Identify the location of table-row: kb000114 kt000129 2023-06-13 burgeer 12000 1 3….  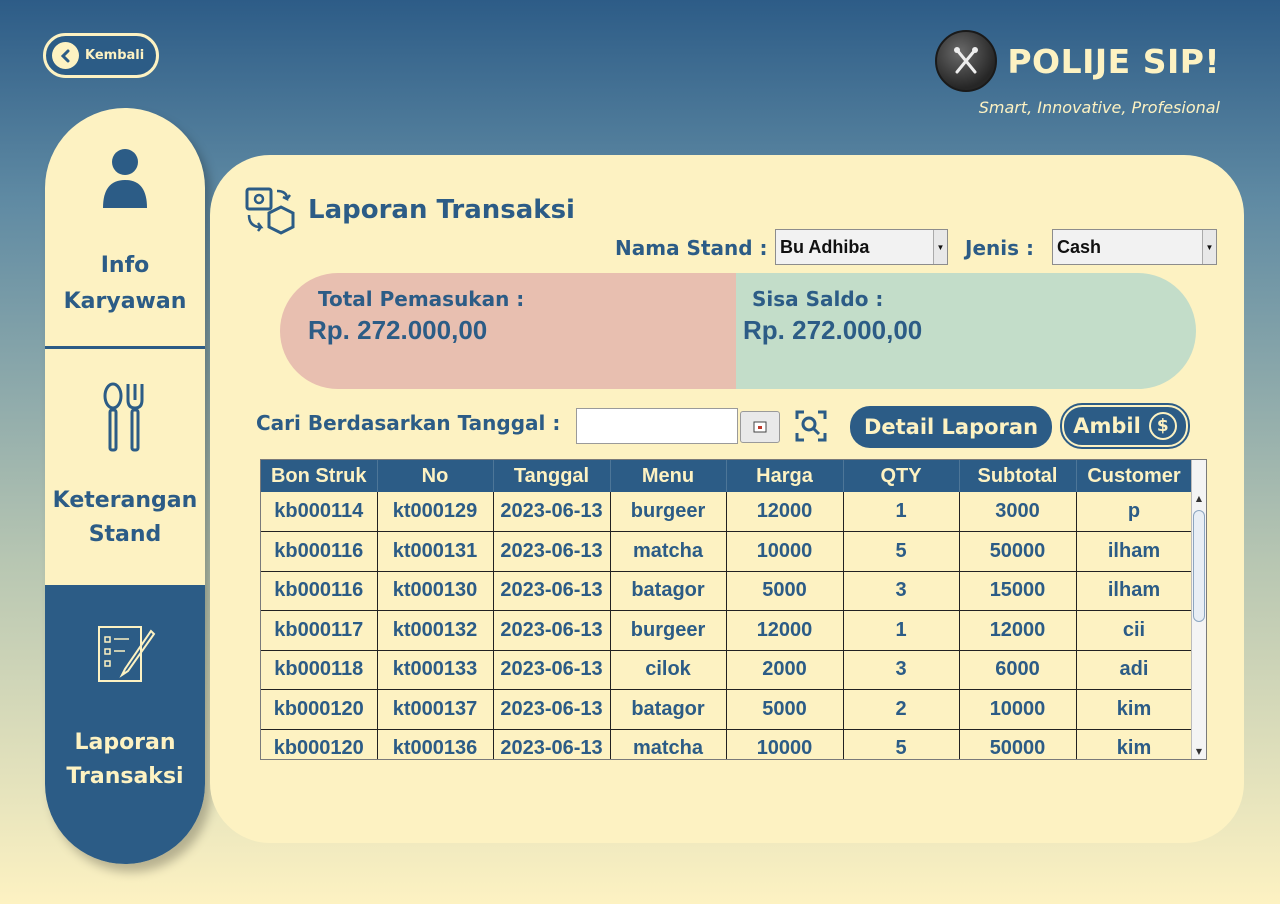
(727, 512).